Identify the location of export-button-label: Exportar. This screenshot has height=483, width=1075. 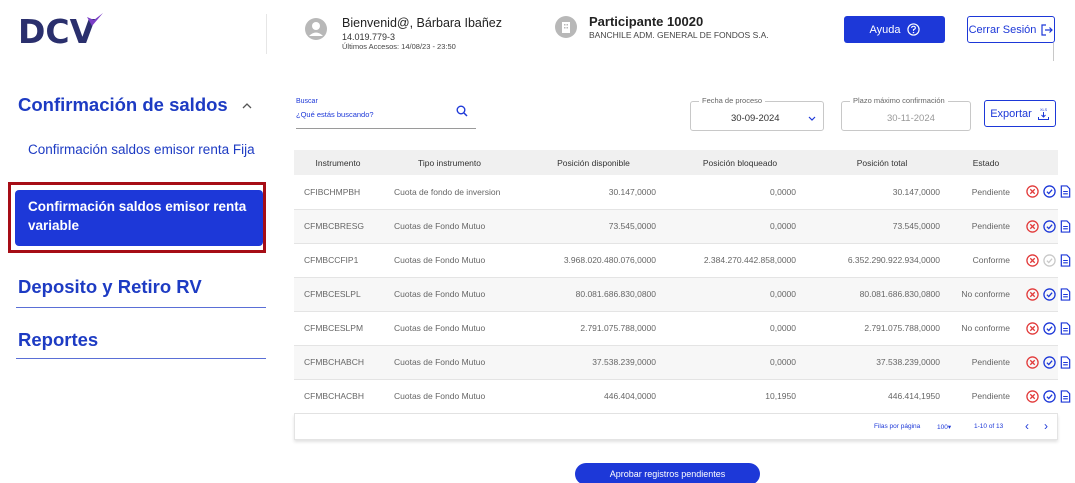
(1011, 113).